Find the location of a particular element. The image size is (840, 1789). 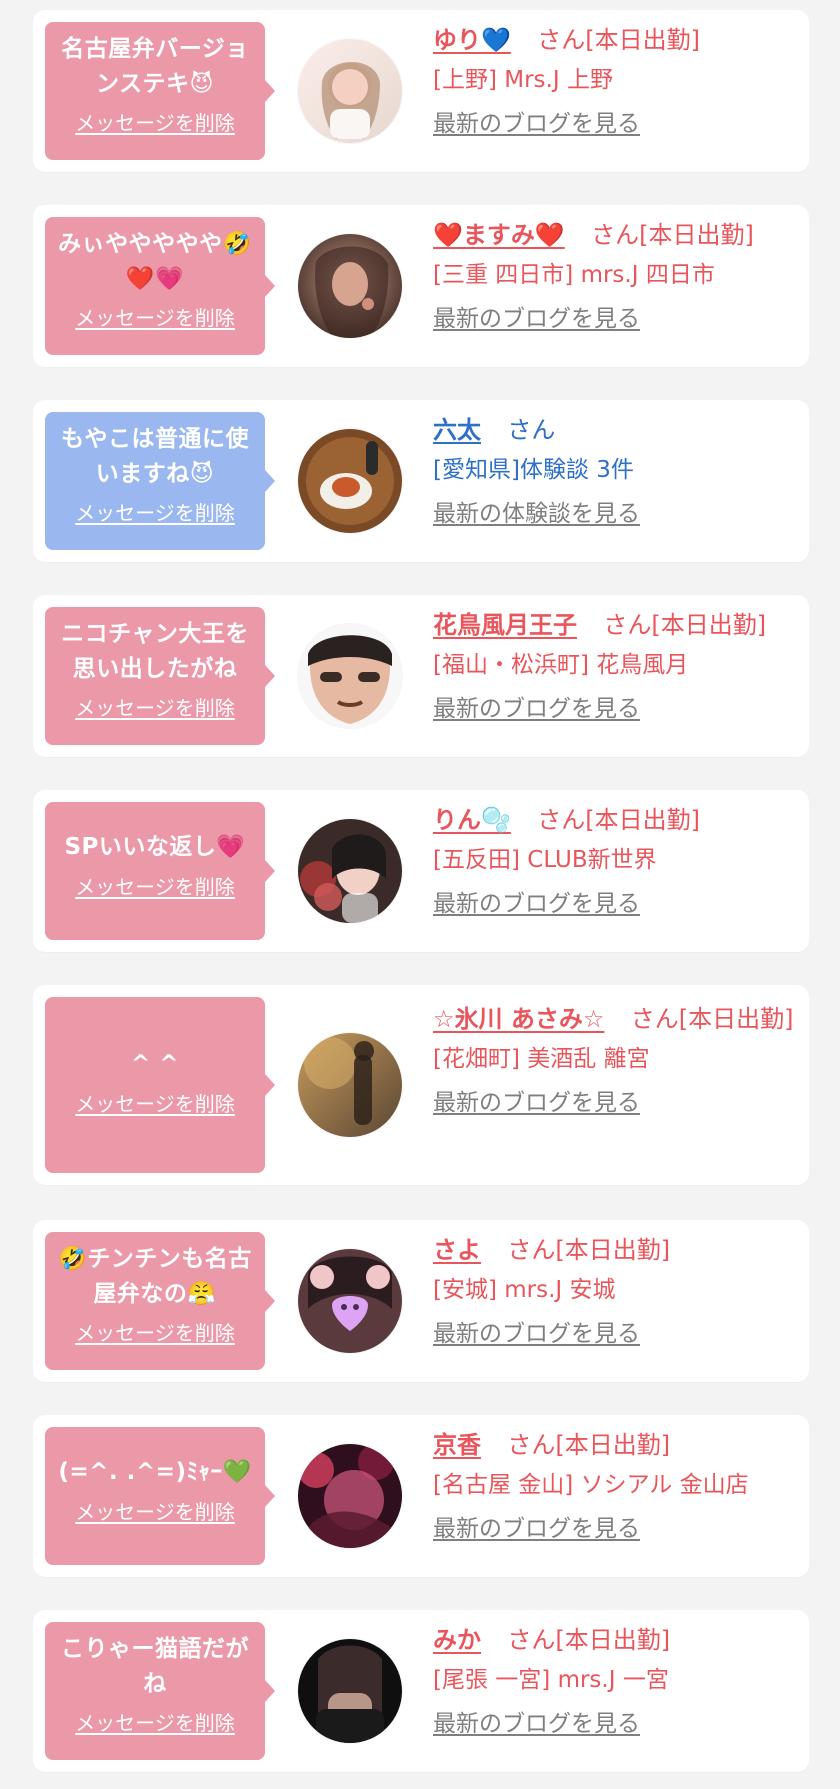

message-text: もやこは普通に使 いますね😈 is located at coordinates (155, 456).